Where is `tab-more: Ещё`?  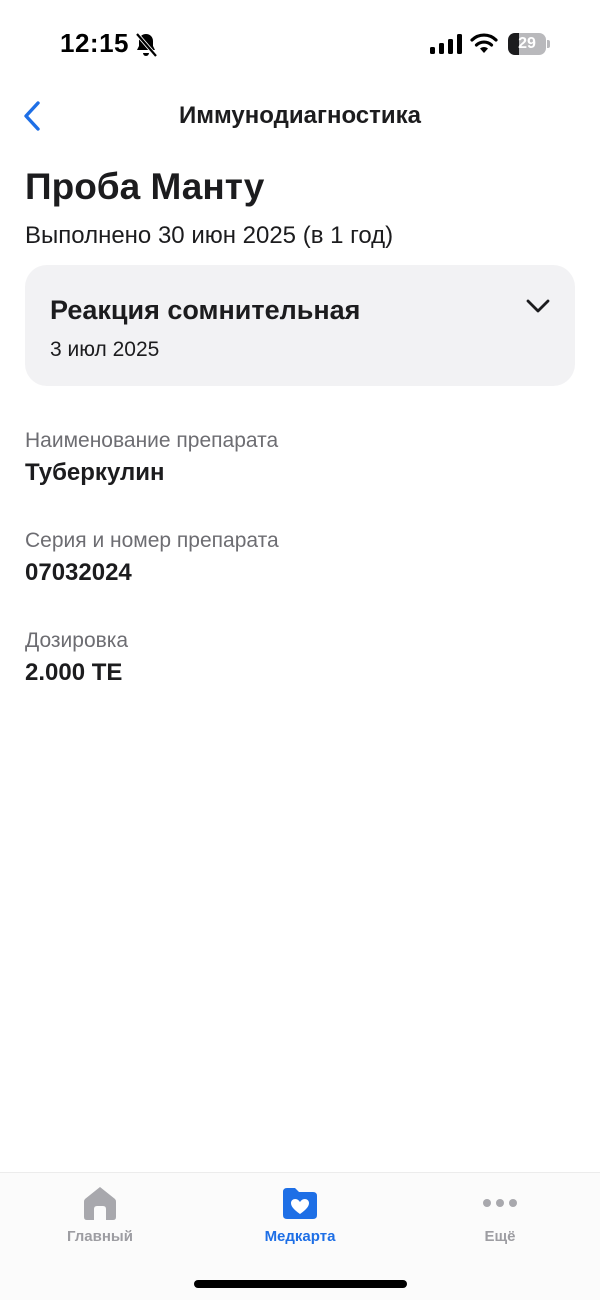
tab-more: Ещё is located at coordinates (500, 1220).